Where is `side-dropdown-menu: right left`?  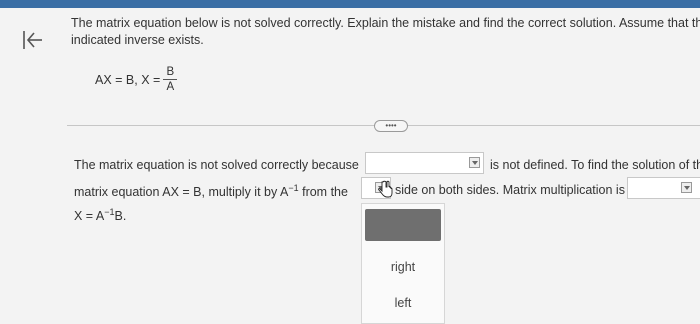 side-dropdown-menu: right left is located at coordinates (403, 263).